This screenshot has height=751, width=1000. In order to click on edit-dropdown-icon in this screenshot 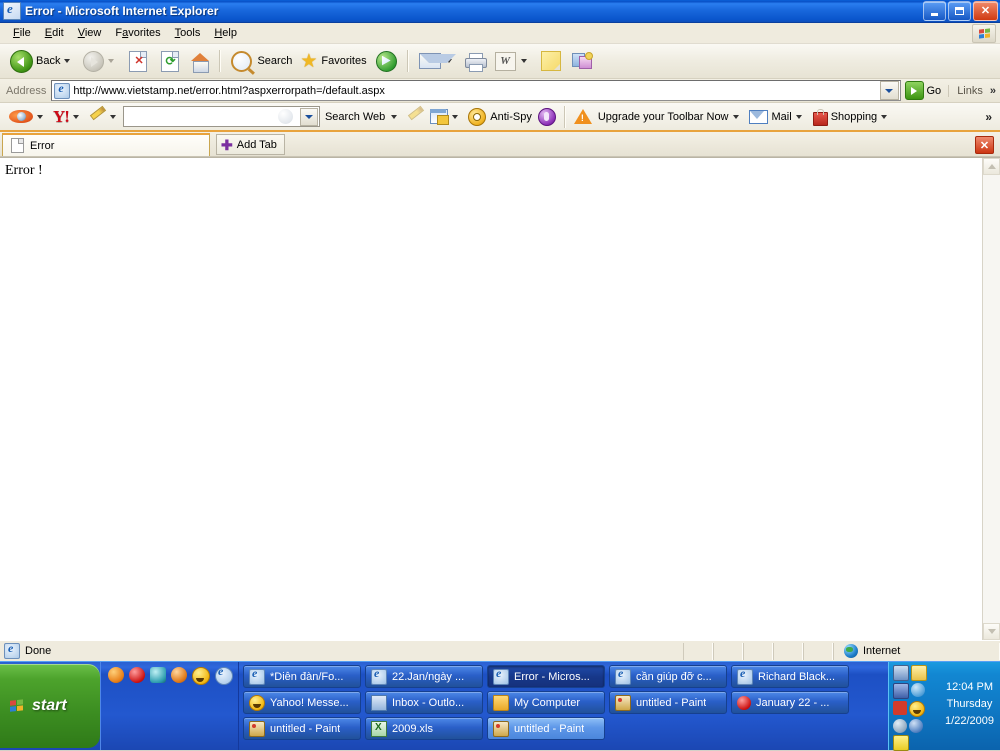, I will do `click(523, 61)`.